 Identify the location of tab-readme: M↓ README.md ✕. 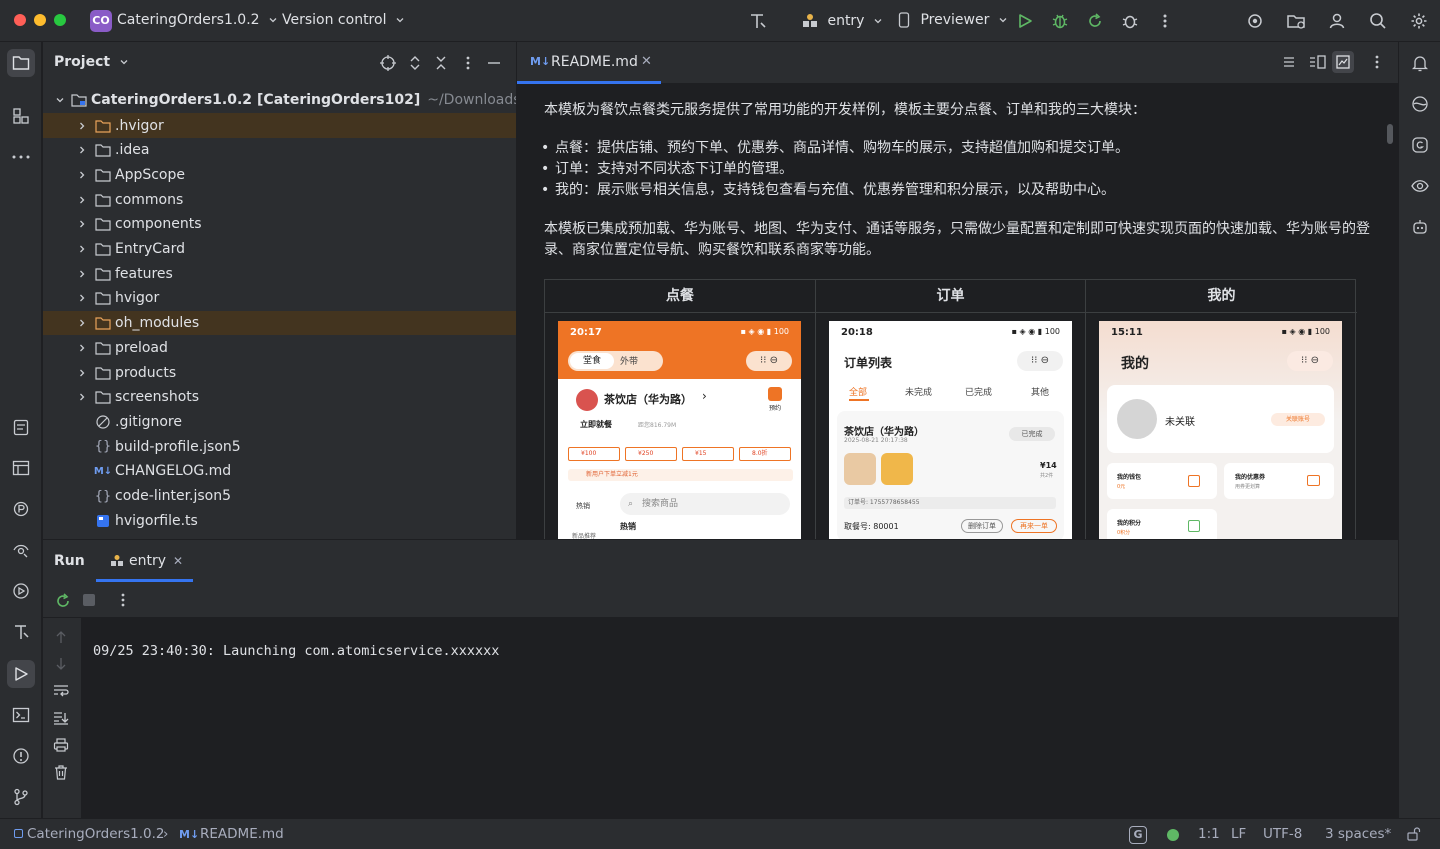
(589, 63).